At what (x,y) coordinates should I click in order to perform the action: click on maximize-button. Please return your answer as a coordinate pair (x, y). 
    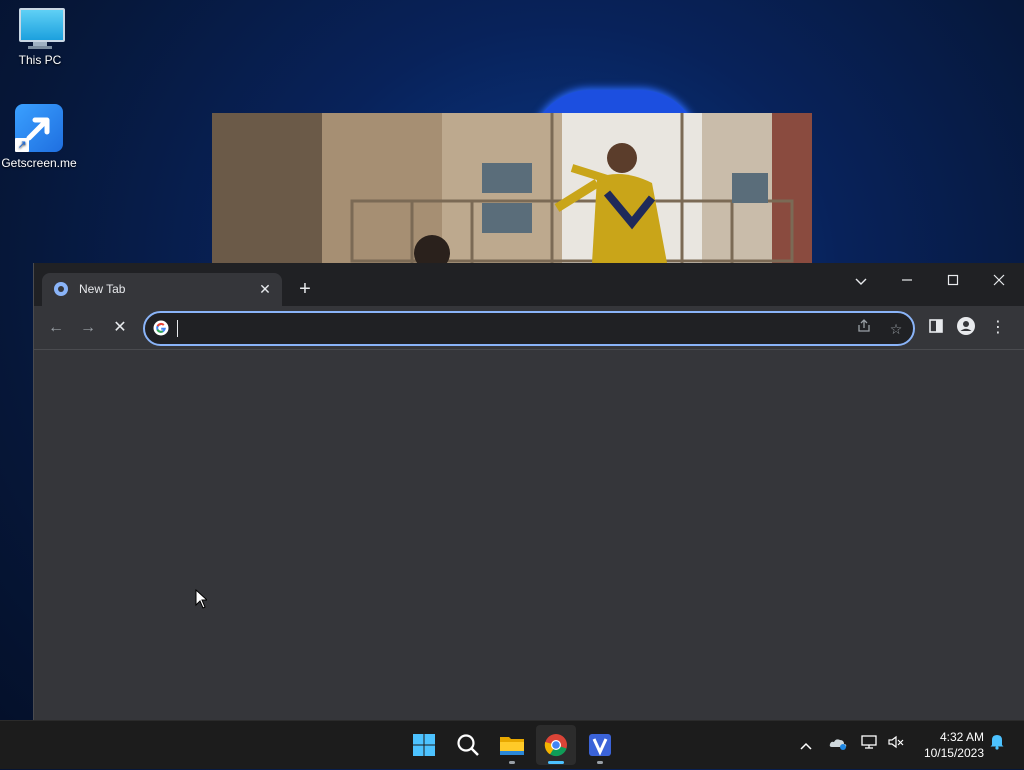
    Looking at the image, I should click on (953, 281).